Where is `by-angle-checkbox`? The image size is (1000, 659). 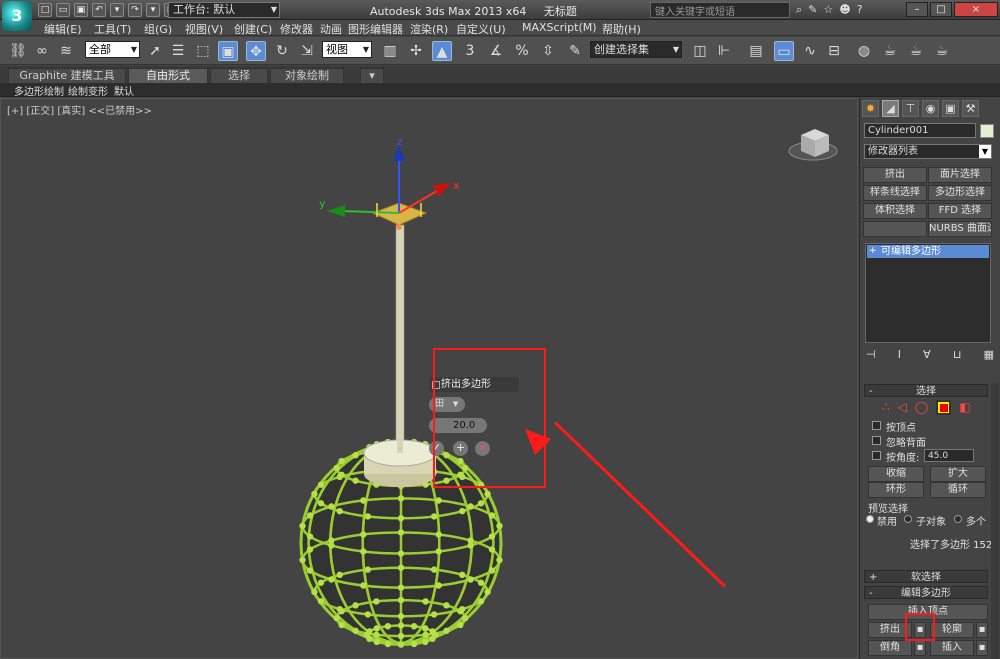 by-angle-checkbox is located at coordinates (876, 455).